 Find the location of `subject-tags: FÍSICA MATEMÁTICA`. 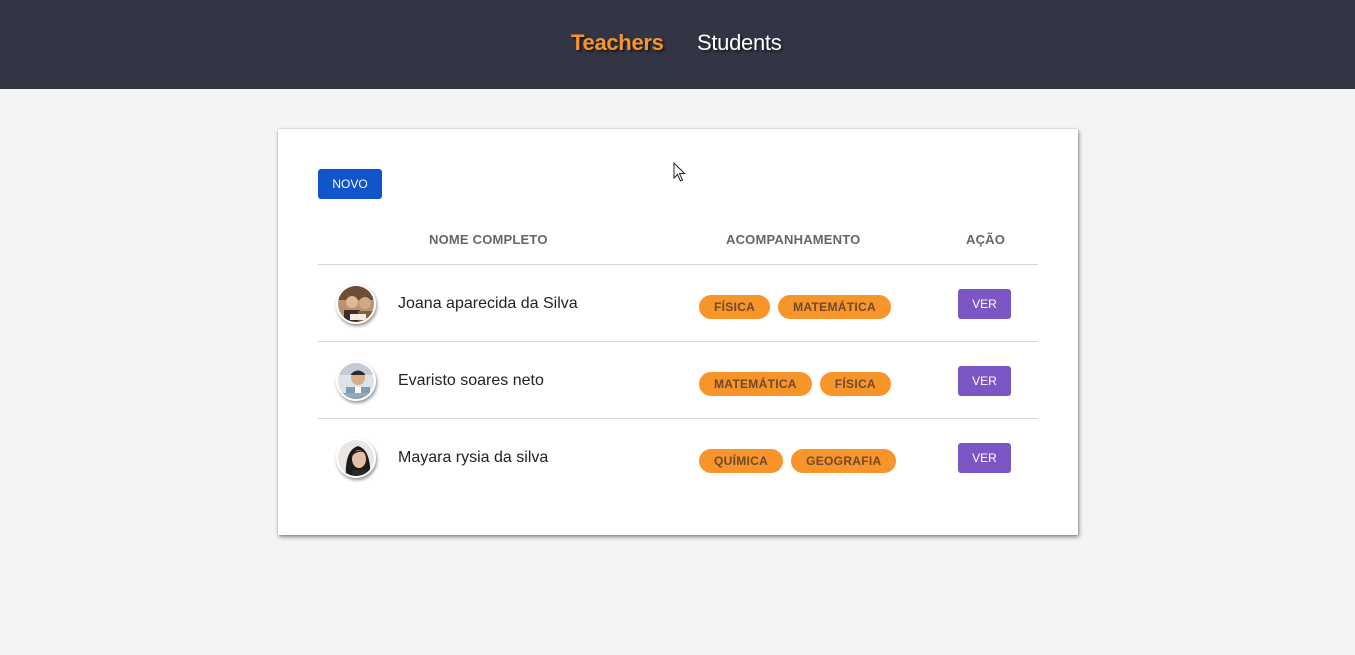

subject-tags: FÍSICA MATEMÁTICA is located at coordinates (795, 307).